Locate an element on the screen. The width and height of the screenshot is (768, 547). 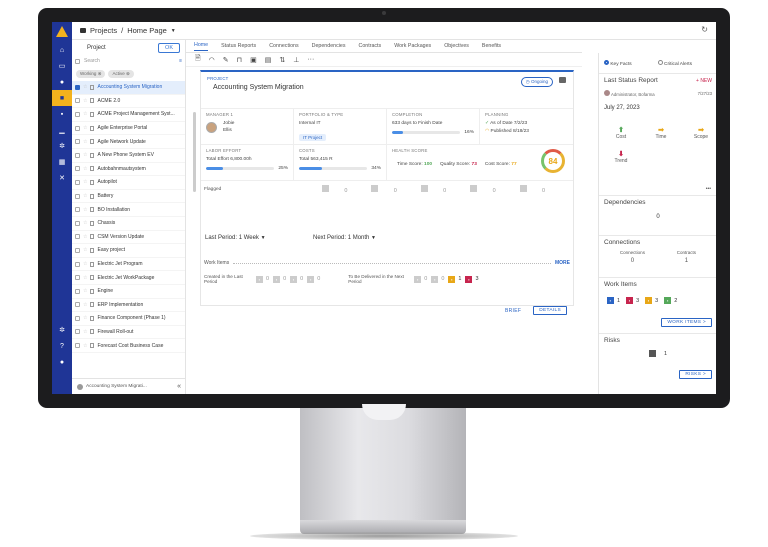
list-item: ☆ Battery is located at coordinates (128, 197).